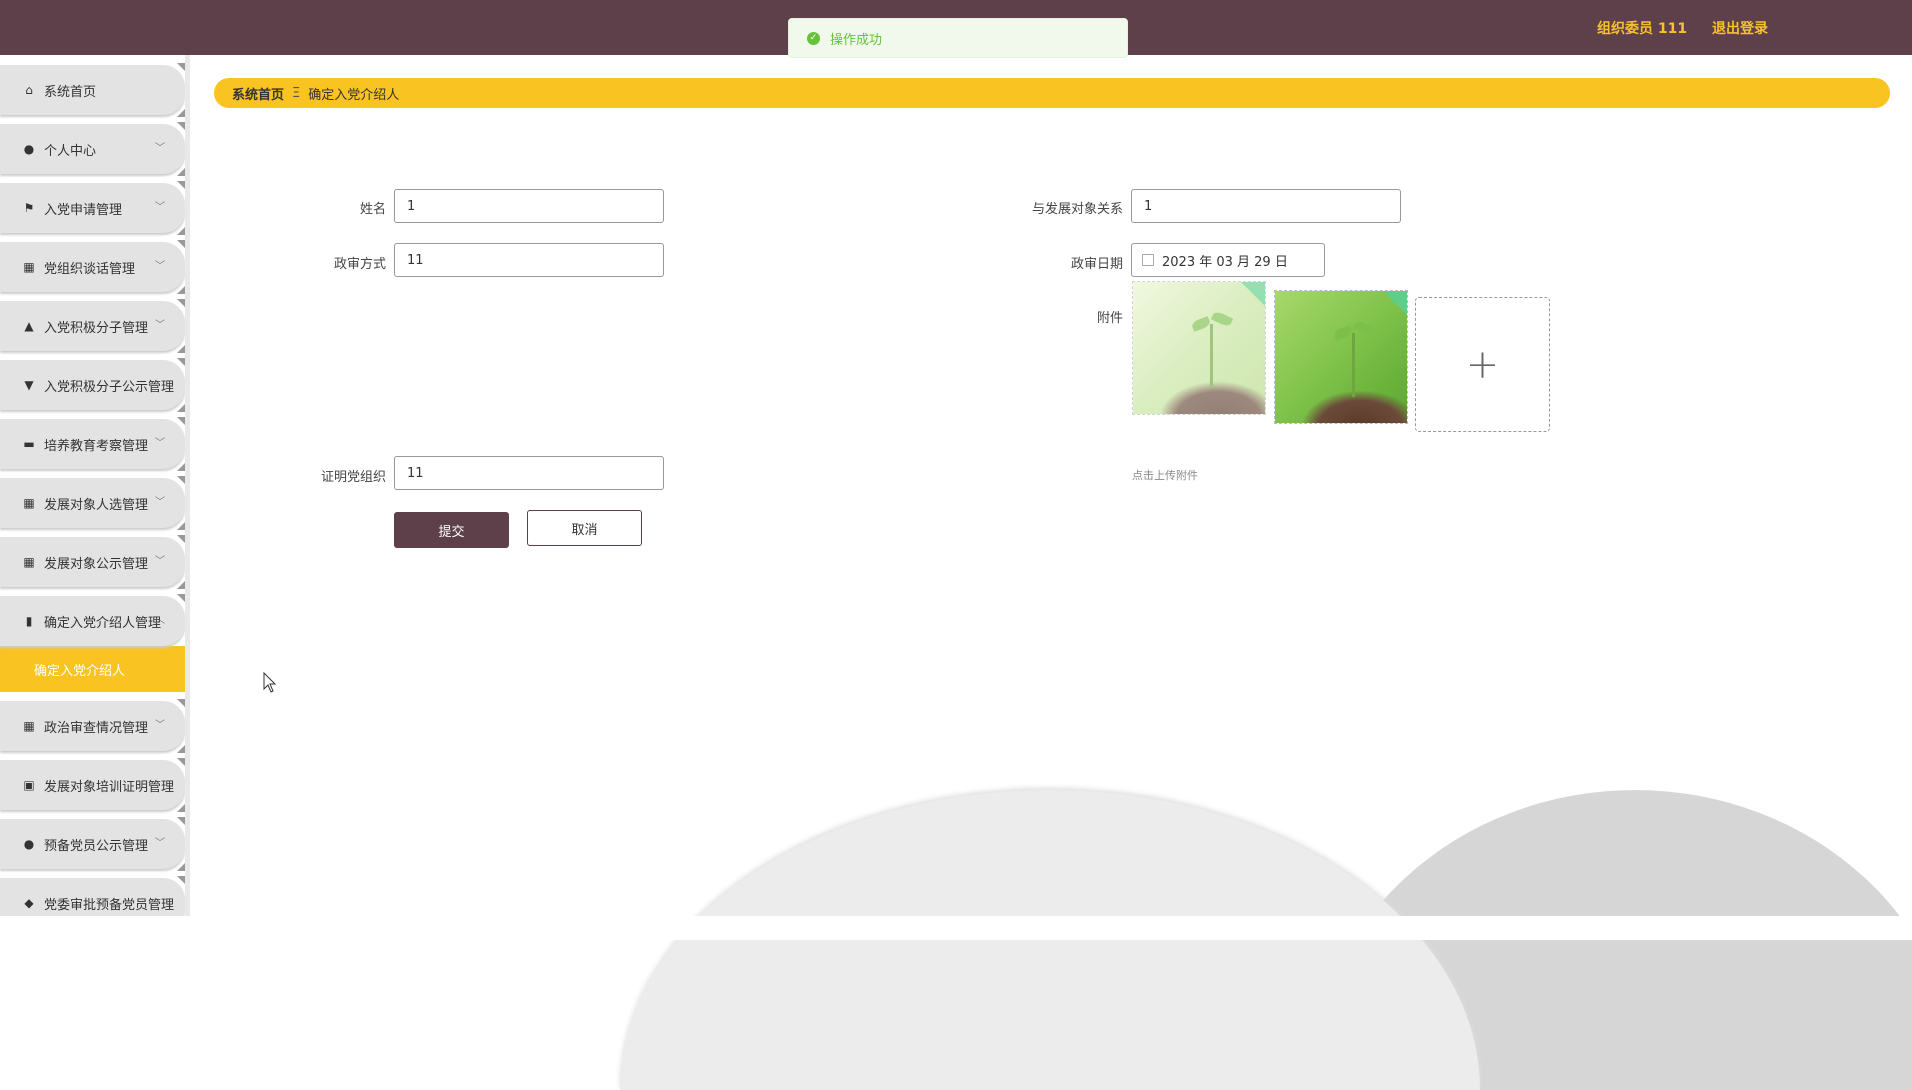 The height and width of the screenshot is (1090, 1912). I want to click on review-method-field: 11, so click(529, 260).